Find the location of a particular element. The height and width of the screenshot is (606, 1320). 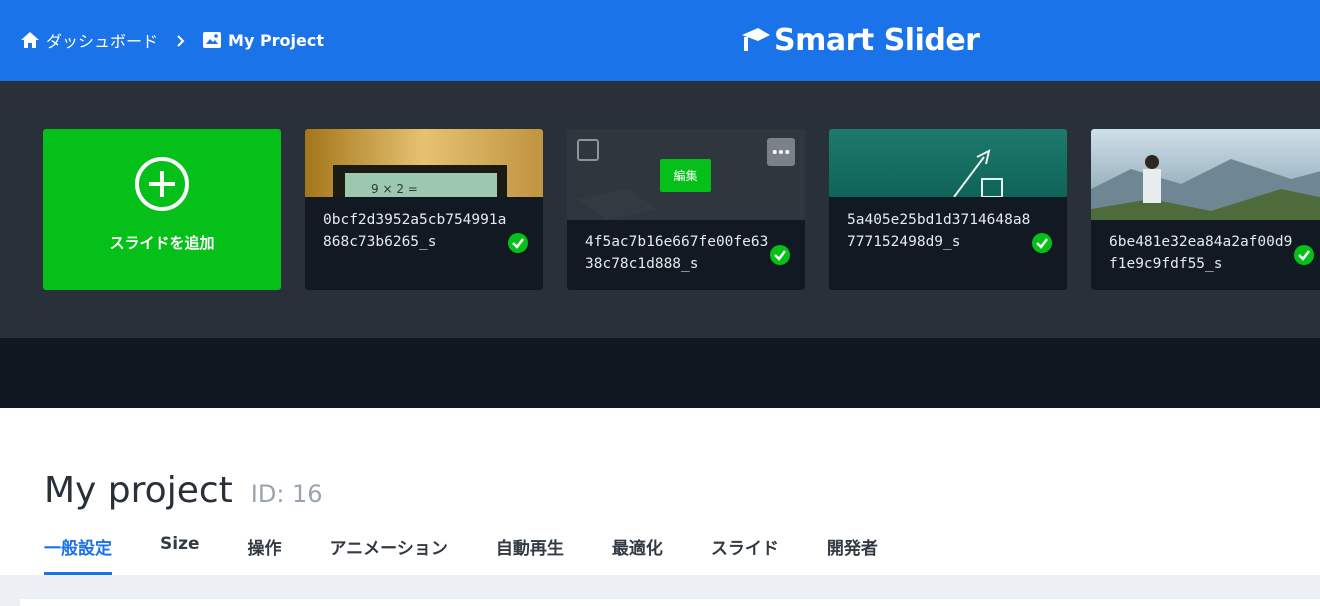

more-icon is located at coordinates (781, 152).